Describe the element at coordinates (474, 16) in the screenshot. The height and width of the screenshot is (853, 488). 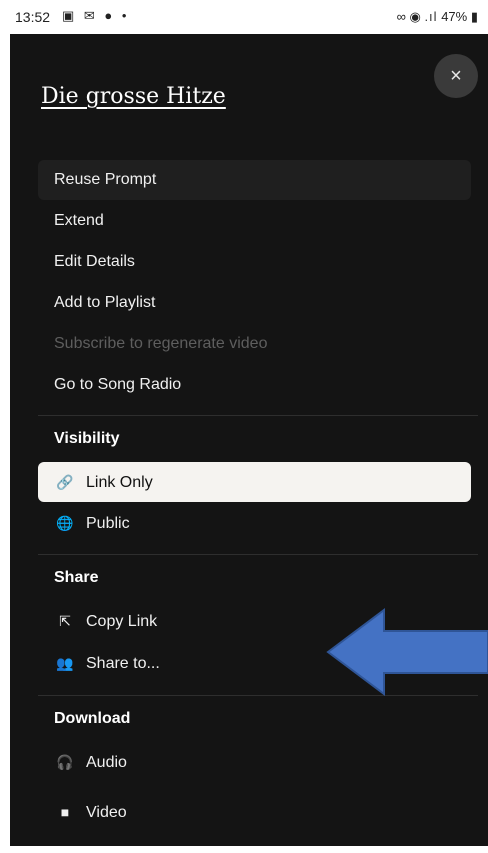
I see `battery-icon: ▮` at that location.